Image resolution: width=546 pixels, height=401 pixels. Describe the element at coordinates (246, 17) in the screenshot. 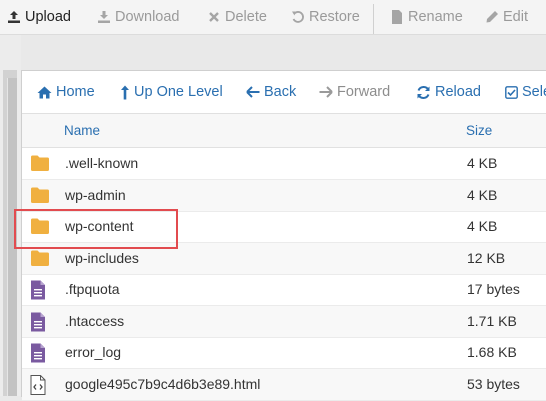

I see `delete-label: Delete` at that location.